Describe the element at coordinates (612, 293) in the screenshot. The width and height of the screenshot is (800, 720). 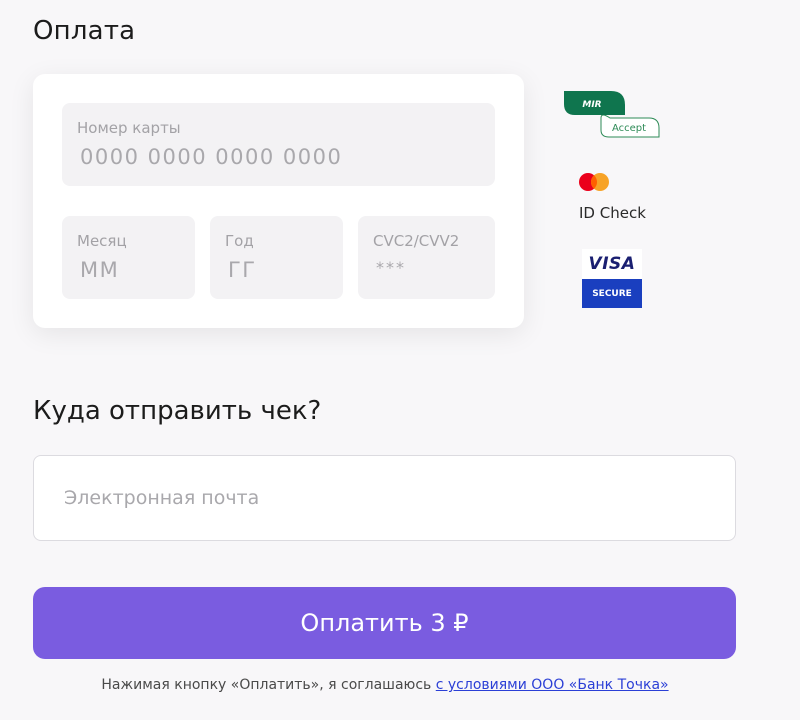
I see `visa-secure-text: SECURE` at that location.